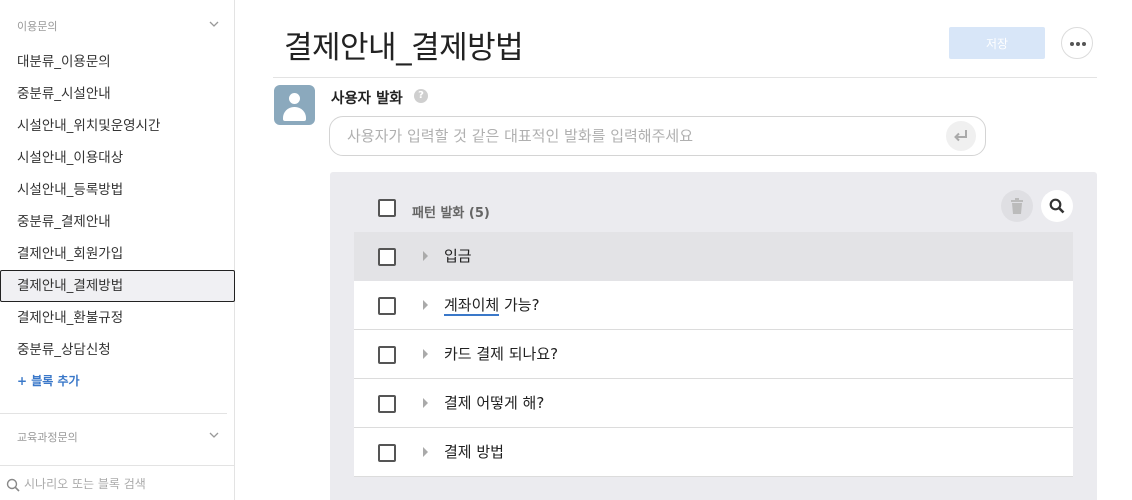  What do you see at coordinates (117, 62) in the screenshot?
I see `sidebar-item: 대분류_이용문의` at bounding box center [117, 62].